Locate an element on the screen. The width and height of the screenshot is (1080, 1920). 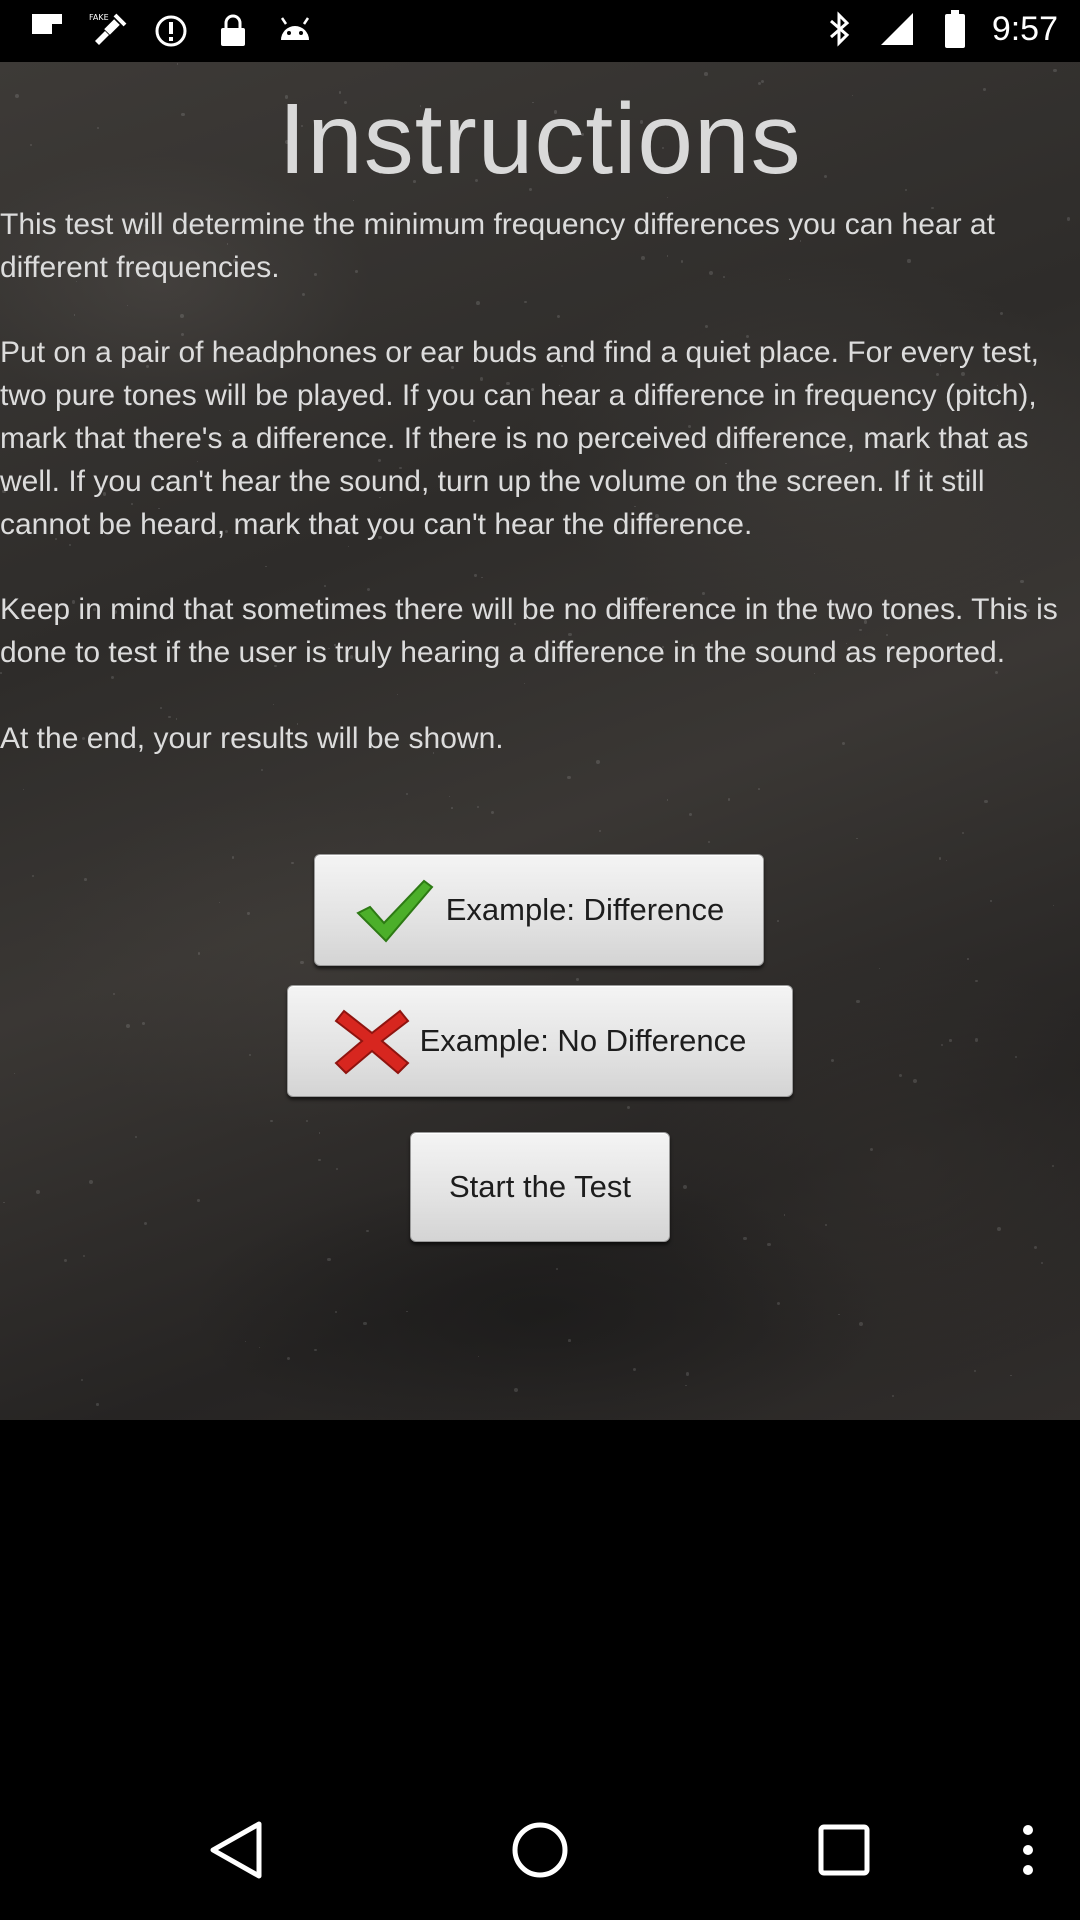
clock: 9:57 is located at coordinates (1024, 28).